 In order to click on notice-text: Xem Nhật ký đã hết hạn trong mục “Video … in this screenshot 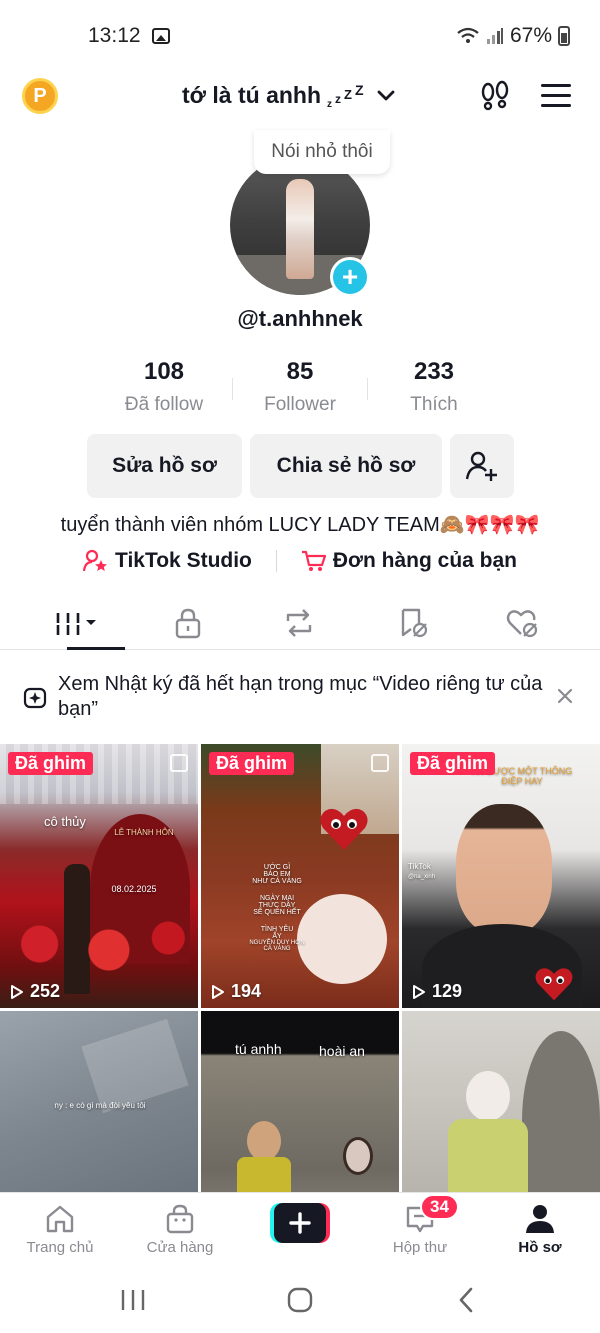, I will do `click(300, 696)`.